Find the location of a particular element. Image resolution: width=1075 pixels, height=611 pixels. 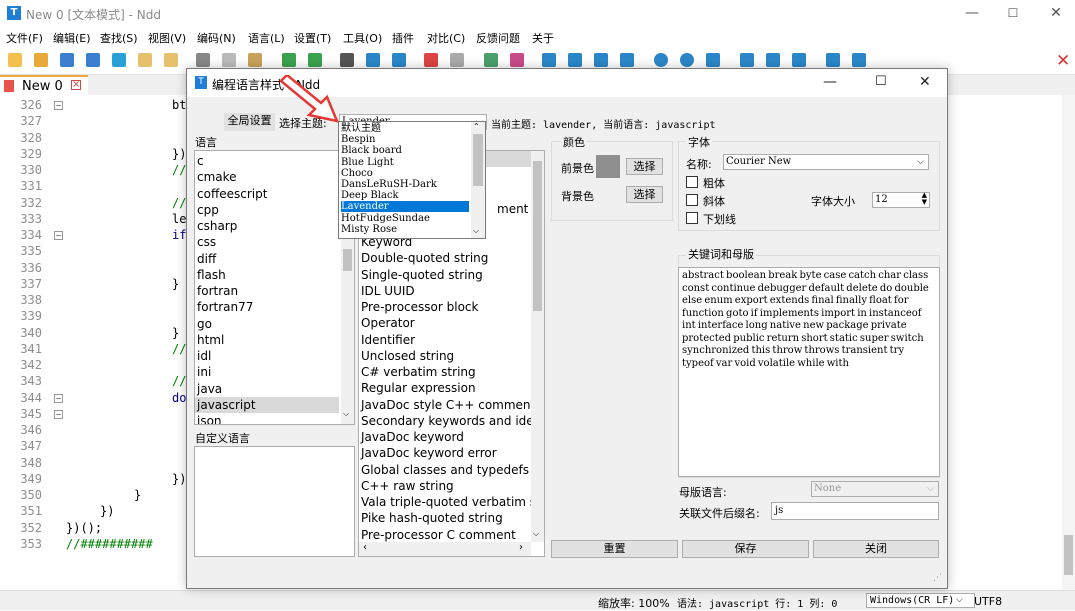

menu-encoding: 编码(N) is located at coordinates (216, 38).